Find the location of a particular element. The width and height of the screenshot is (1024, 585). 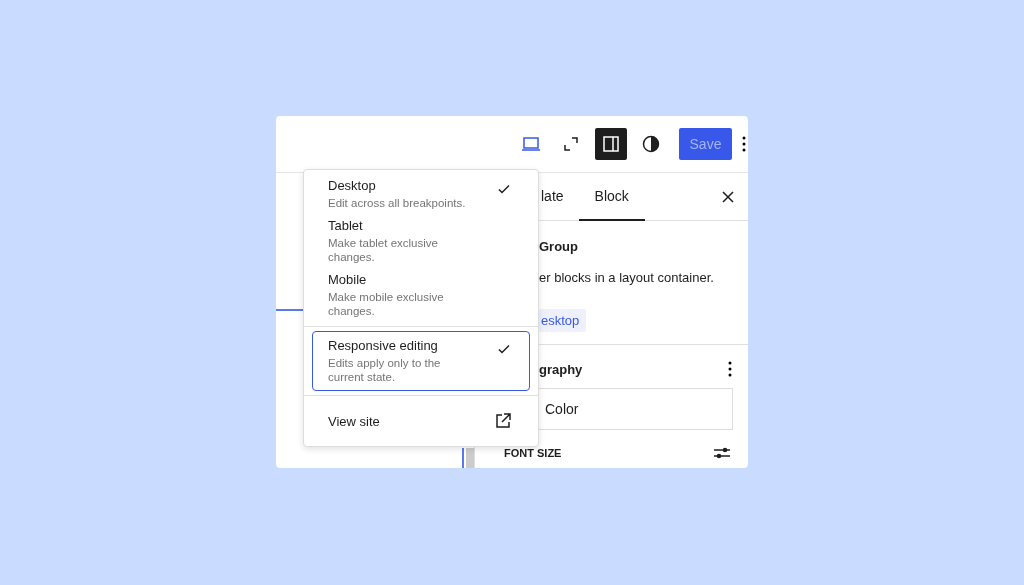

menu-item: Responsive editing Edits apply only to the current state. is located at coordinates (421, 361).